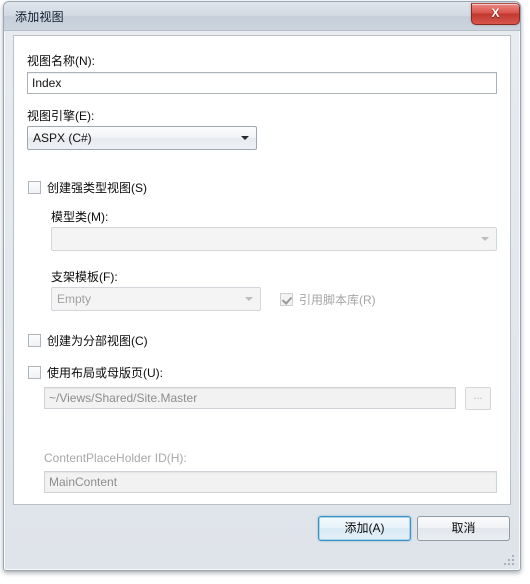 The height and width of the screenshot is (584, 530). Describe the element at coordinates (61, 61) in the screenshot. I see `view-name-label: 视图名称(N):` at that location.